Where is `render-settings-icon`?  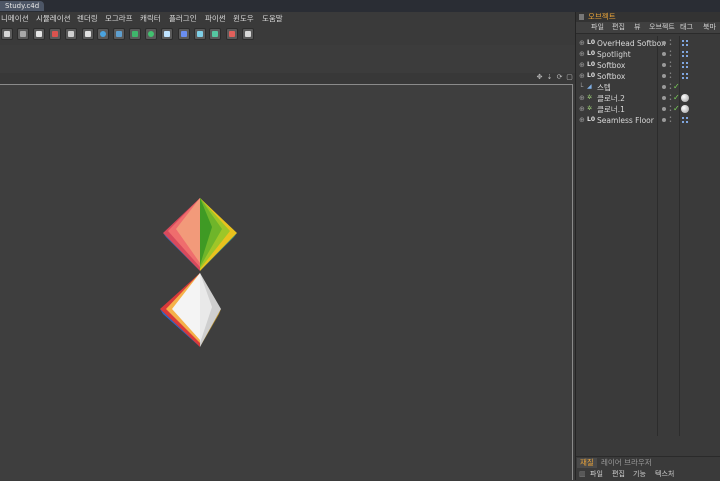 render-settings-icon is located at coordinates (71, 34).